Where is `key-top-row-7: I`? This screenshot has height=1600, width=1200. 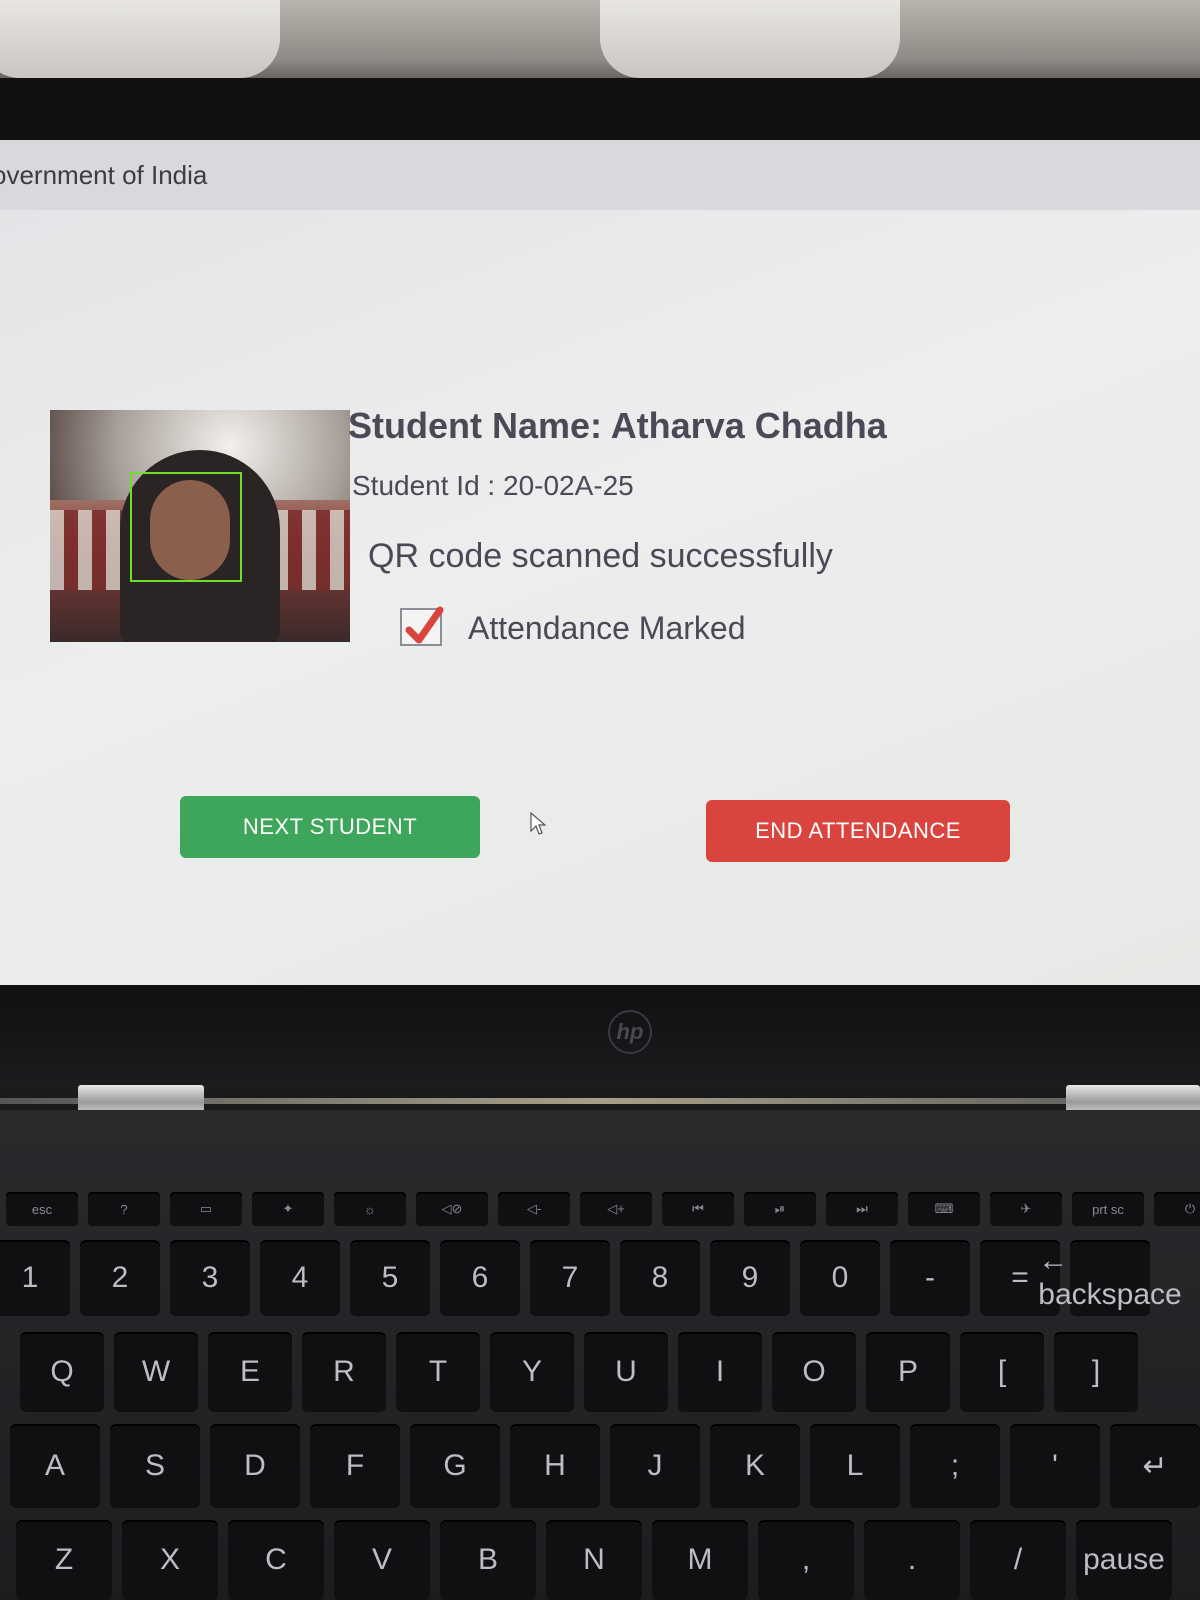
key-top-row-7: I is located at coordinates (720, 1372).